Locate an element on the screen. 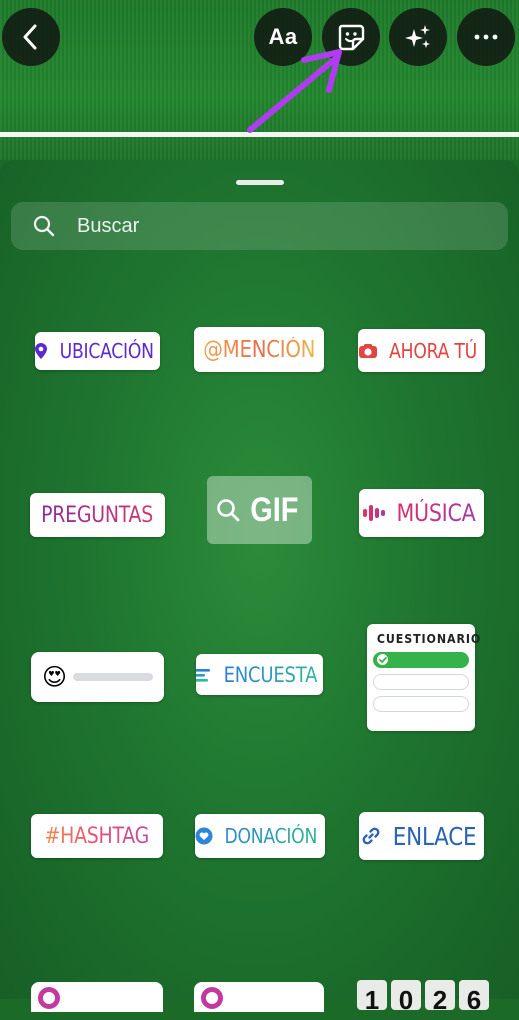 This screenshot has height=1020, width=519. donation-sticker-label: DONACIÓN is located at coordinates (271, 836).